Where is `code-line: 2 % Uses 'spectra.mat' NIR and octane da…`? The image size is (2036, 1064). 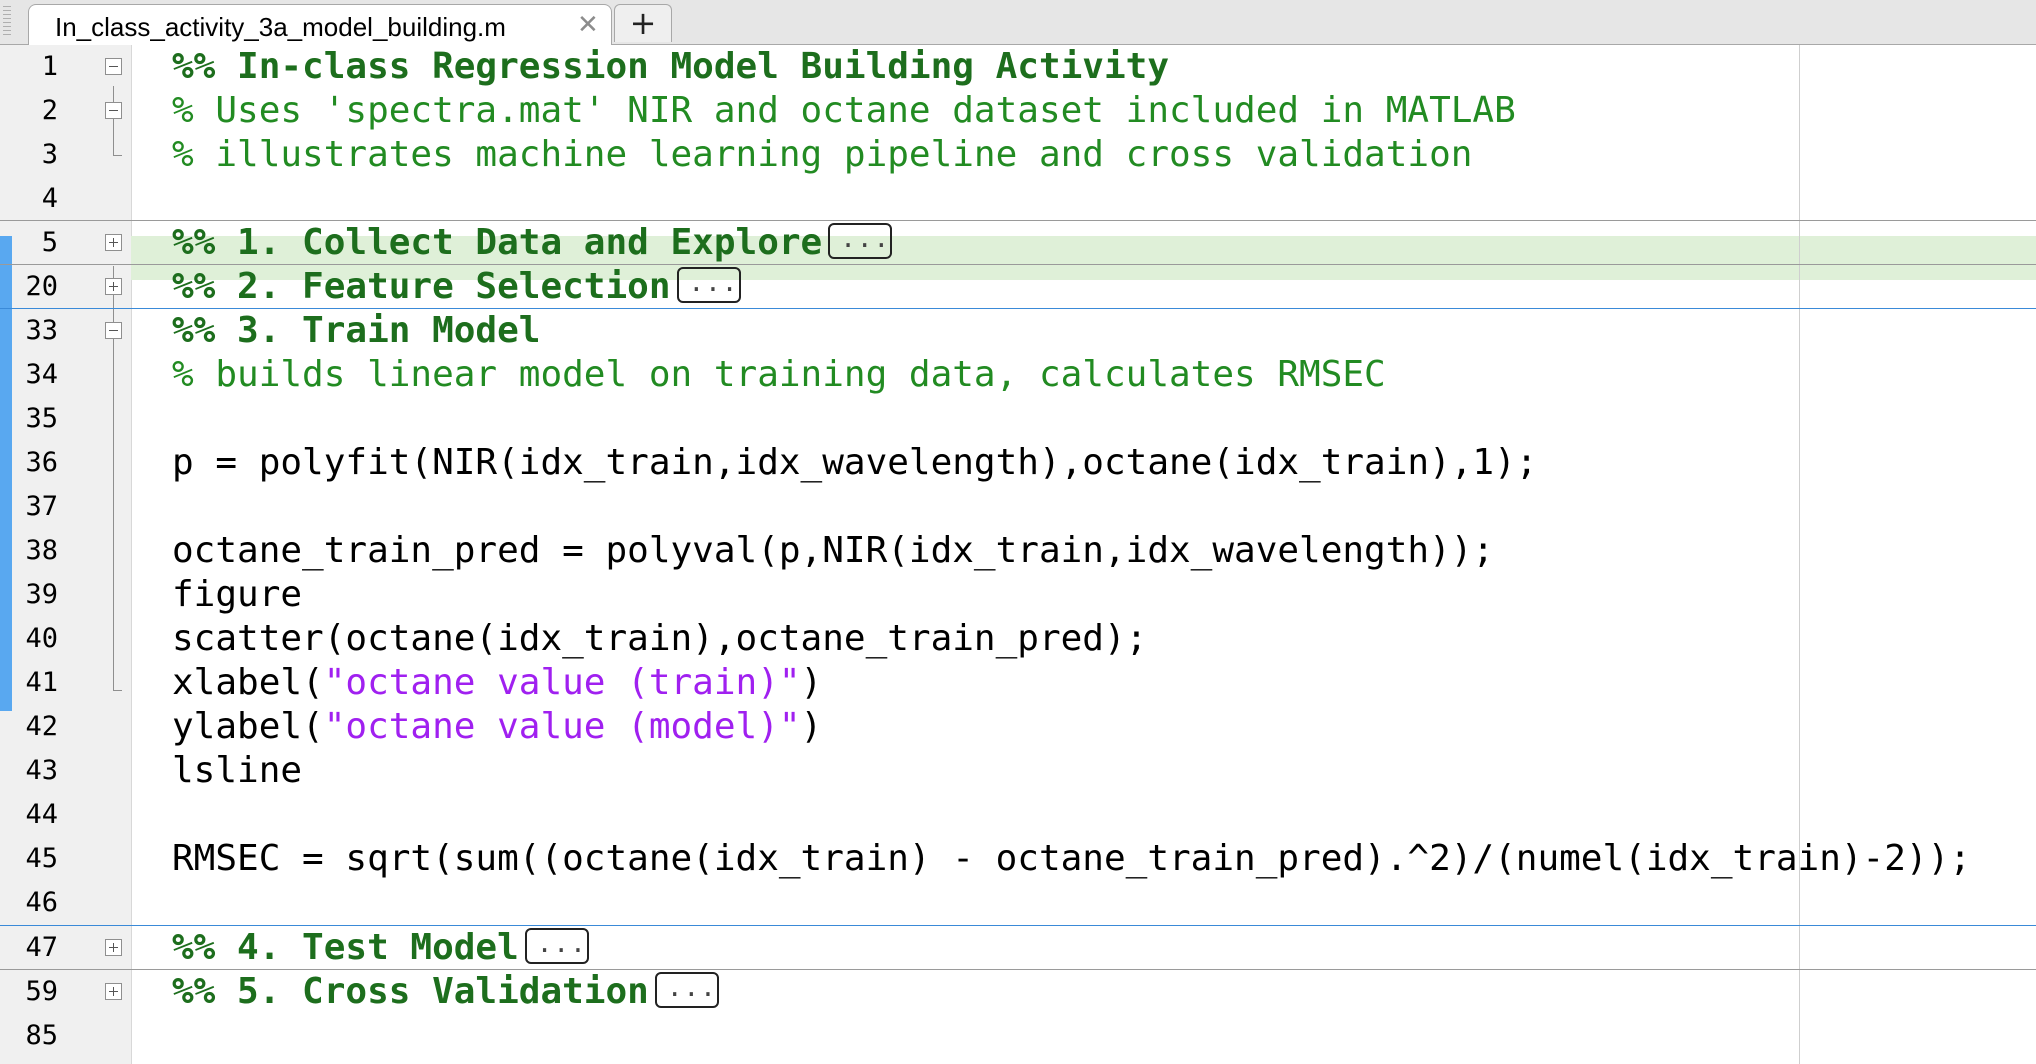
code-line: 2 % Uses 'spectra.mat' NIR and octane da… is located at coordinates (1018, 111).